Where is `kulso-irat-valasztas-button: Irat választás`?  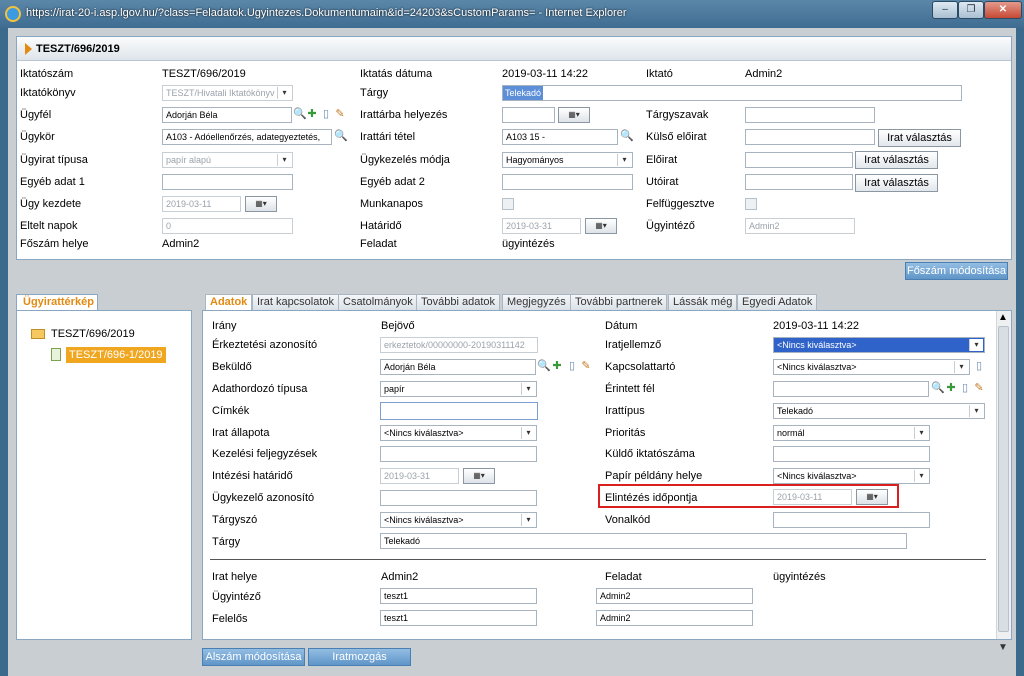 kulso-irat-valasztas-button: Irat választás is located at coordinates (919, 138).